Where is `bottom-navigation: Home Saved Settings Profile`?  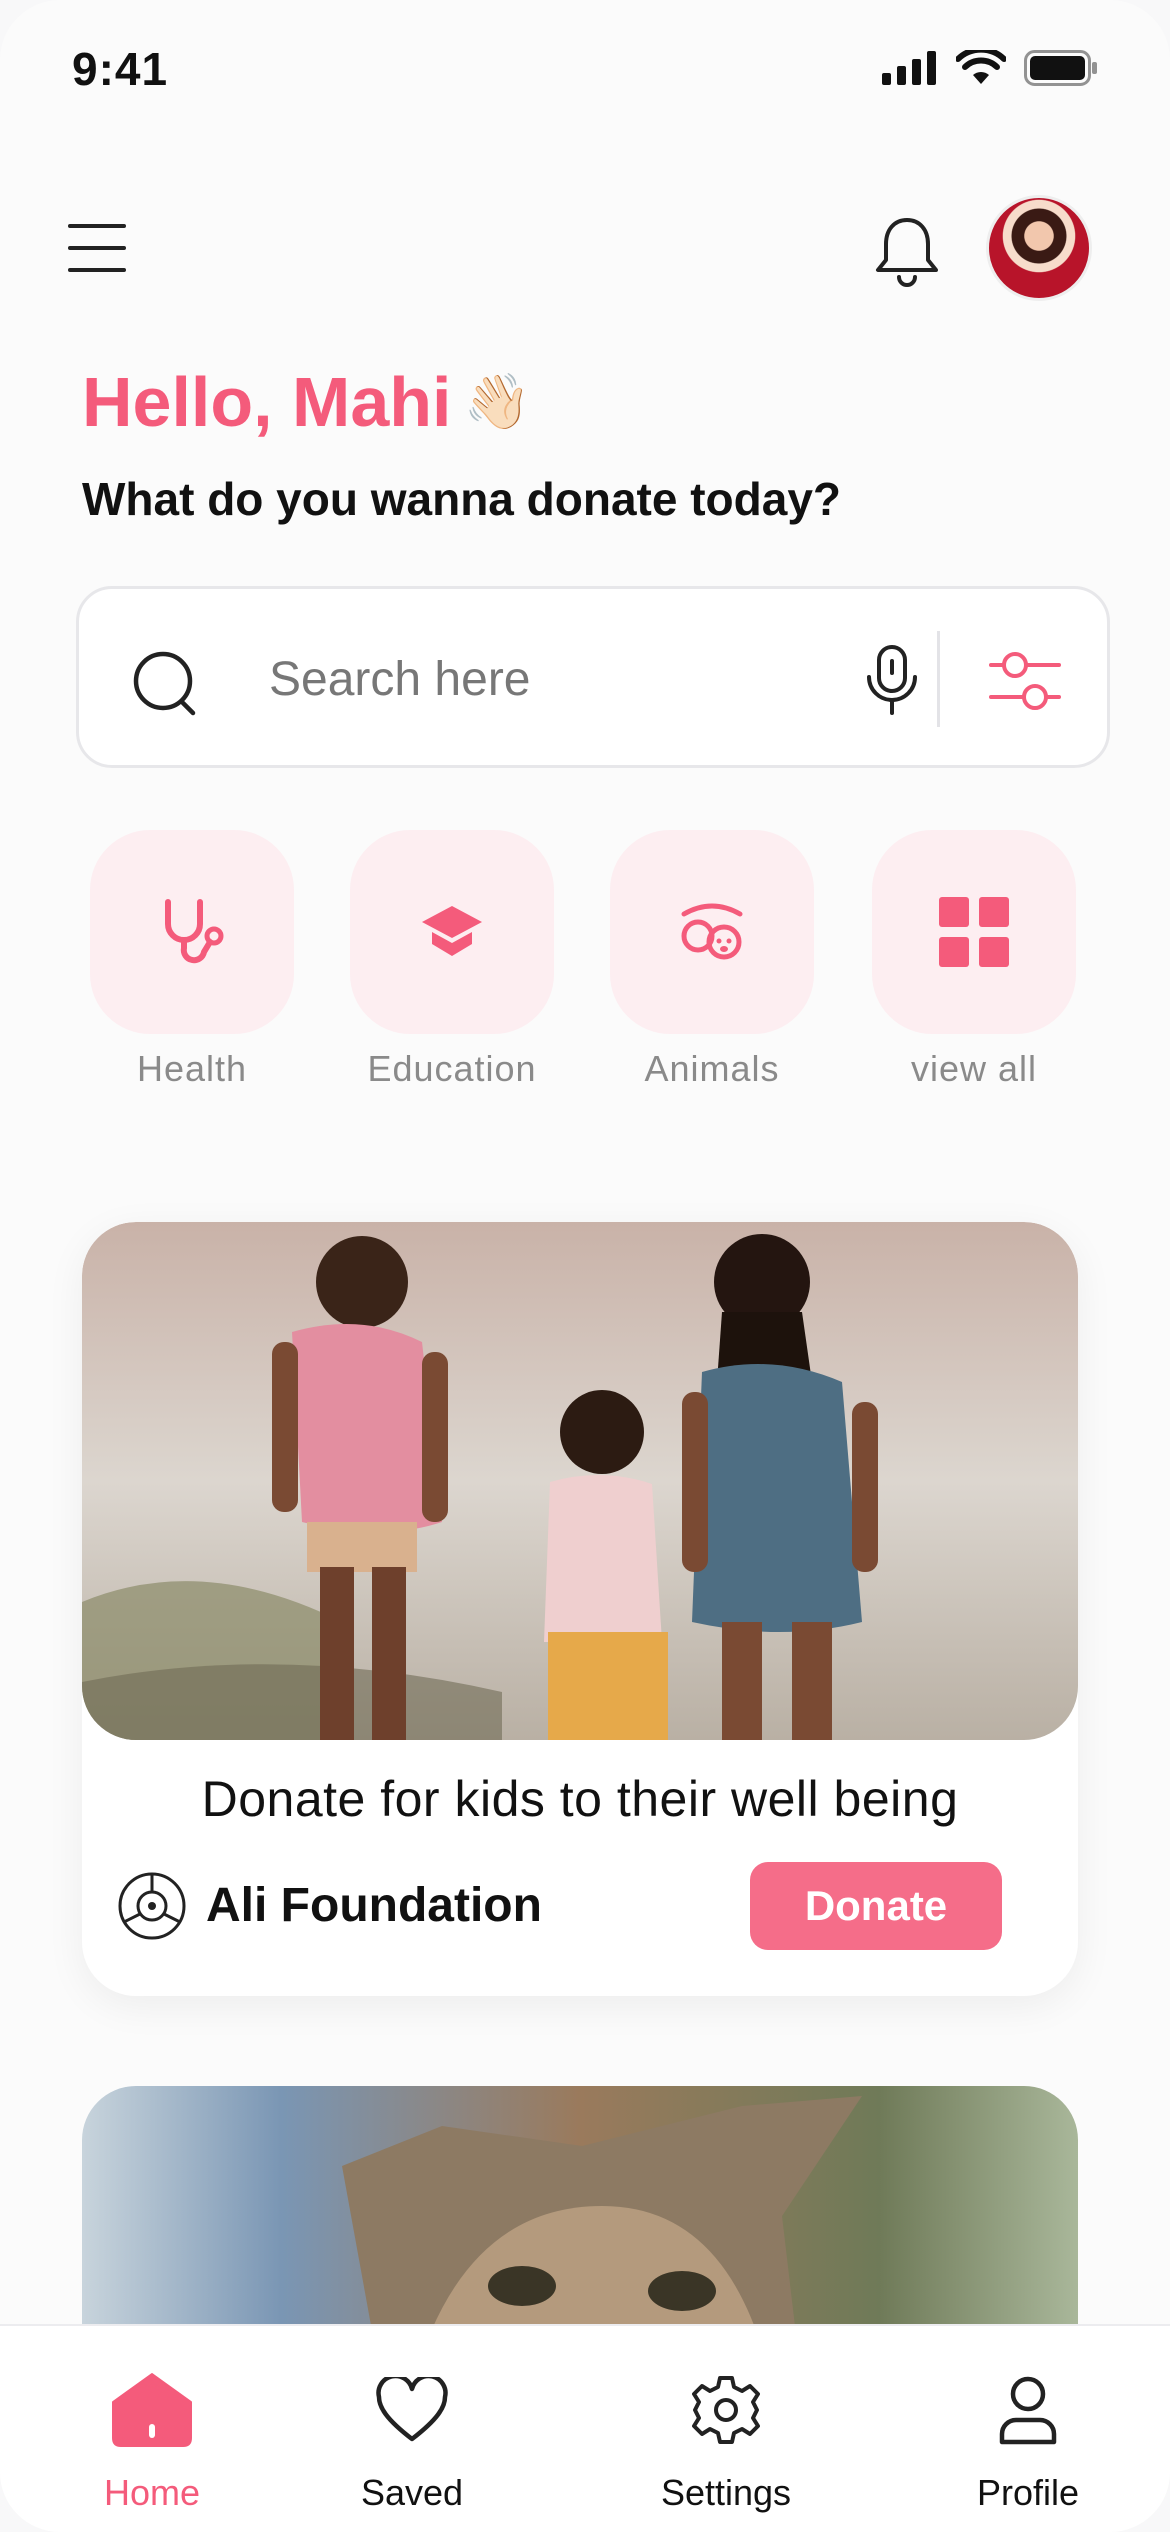
bottom-navigation: Home Saved Settings Profile is located at coordinates (585, 2428).